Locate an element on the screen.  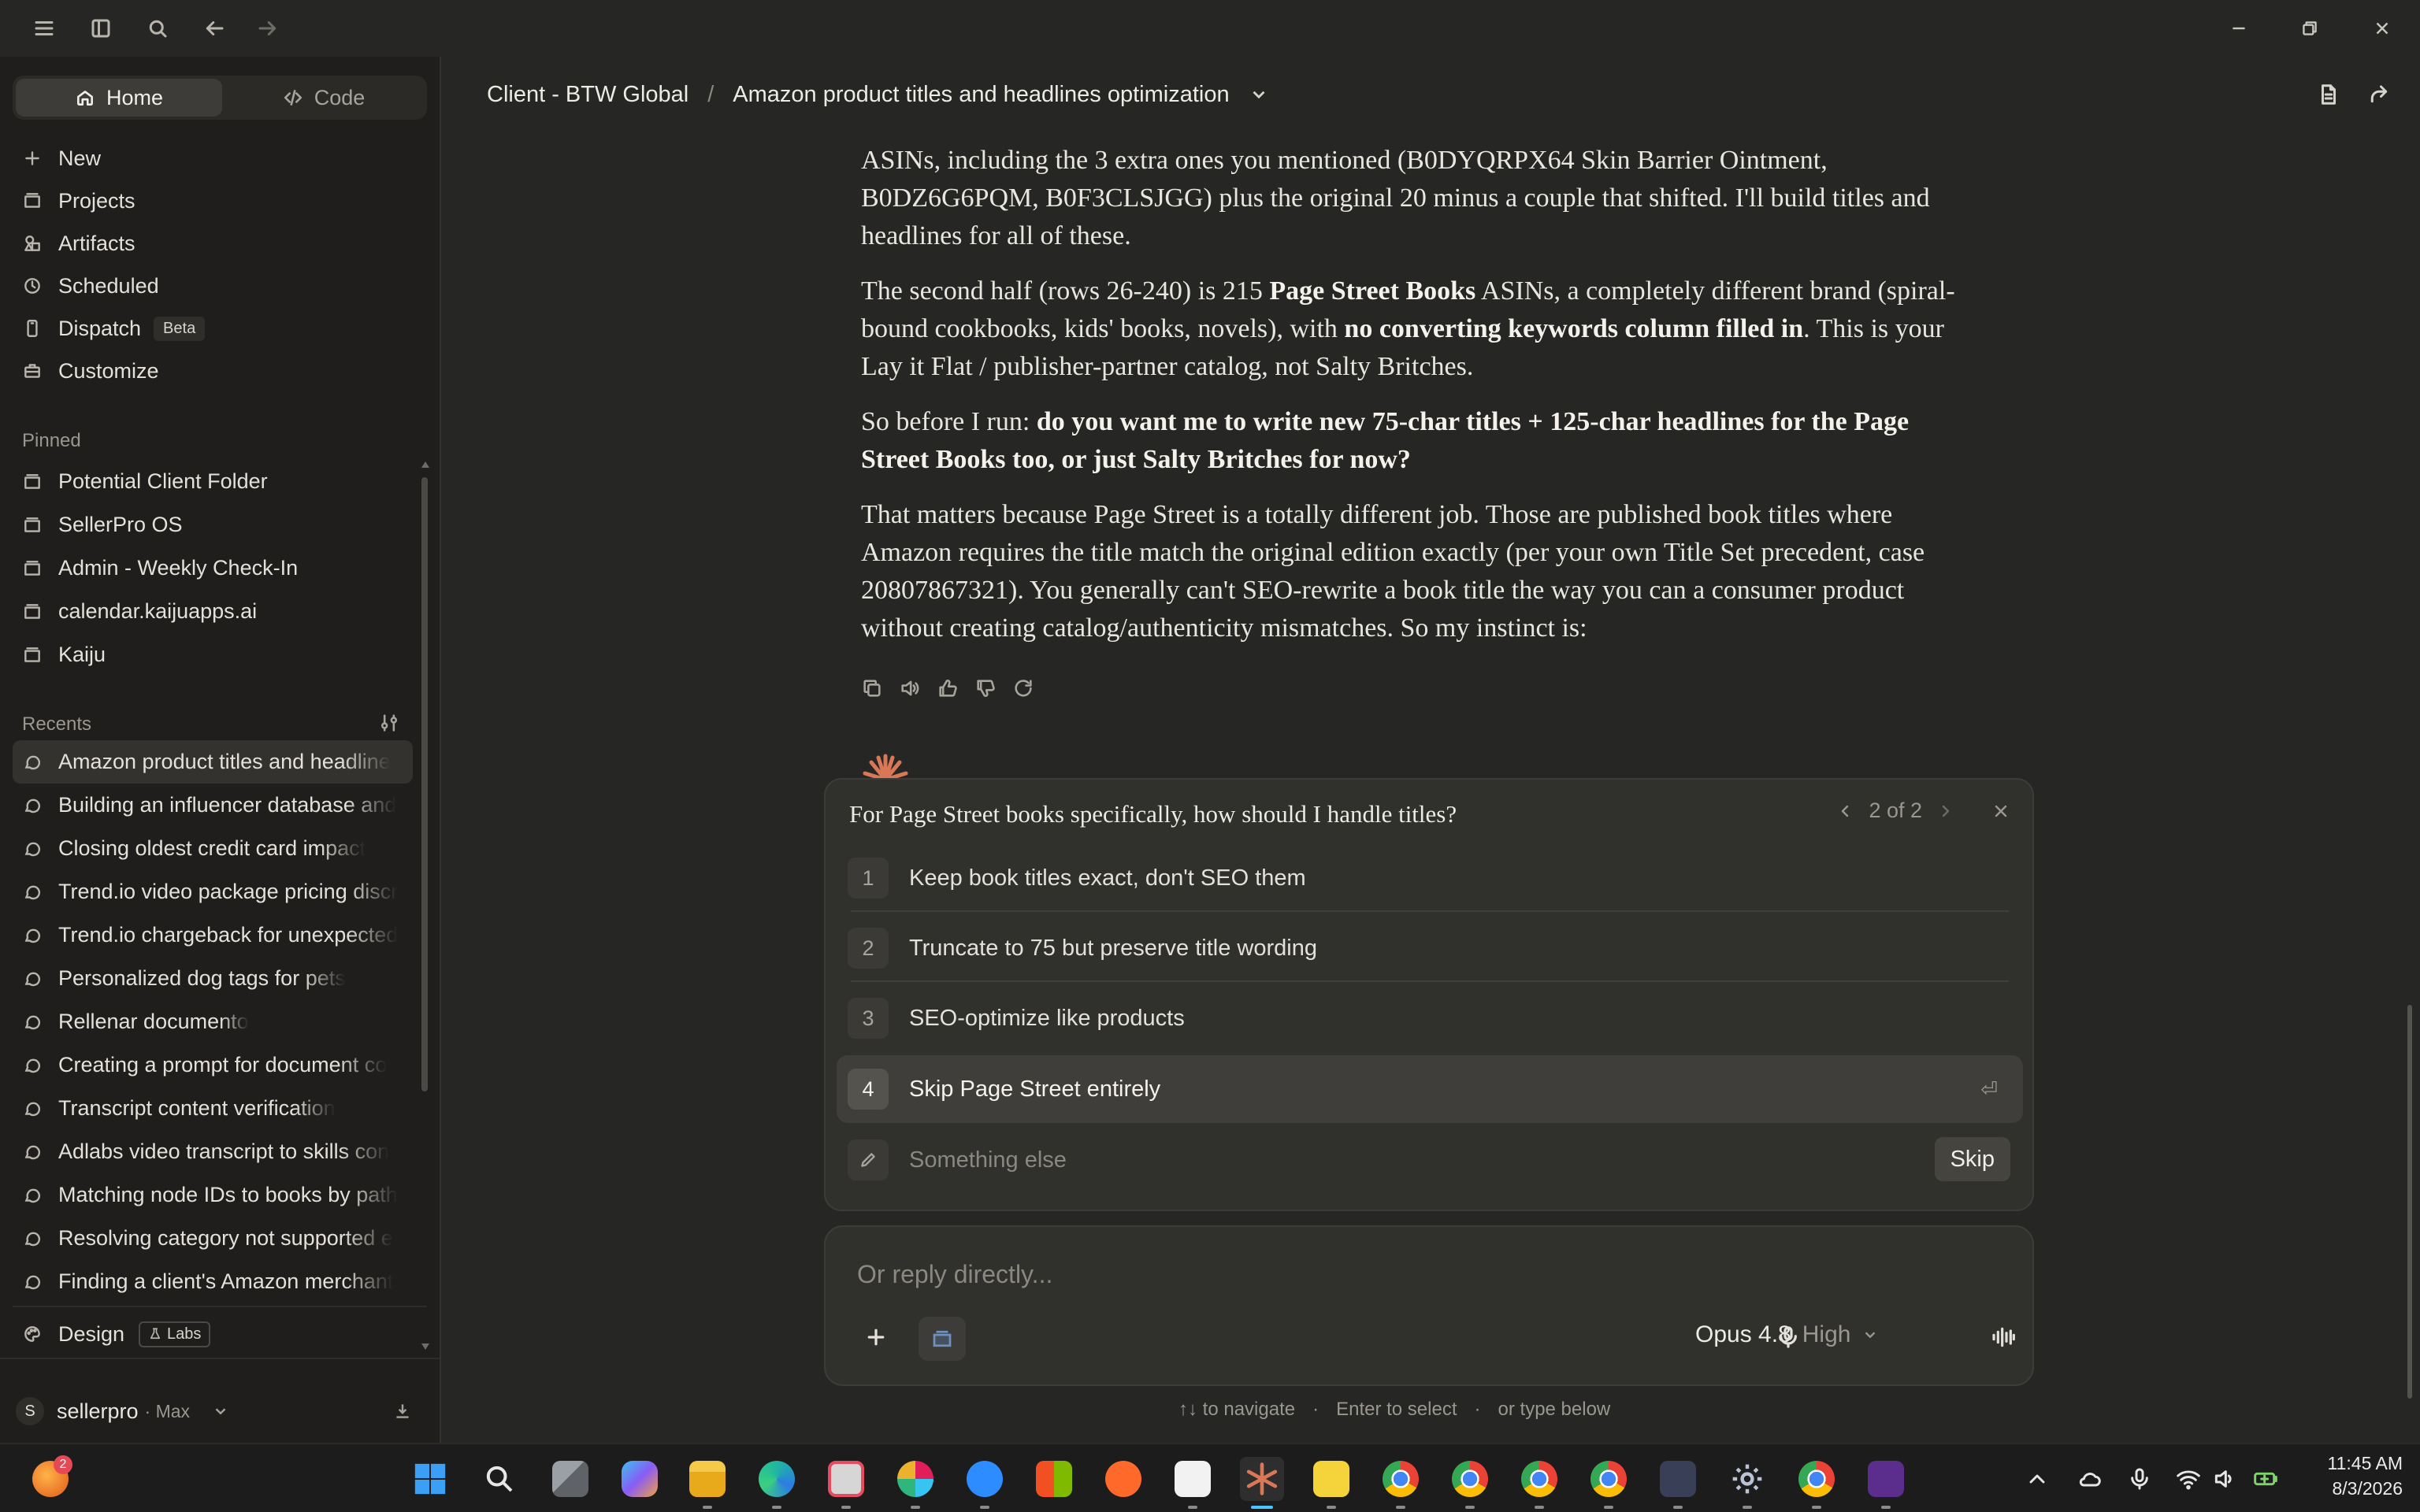
main-scrollbar-thumb is located at coordinates (2409, 1202).